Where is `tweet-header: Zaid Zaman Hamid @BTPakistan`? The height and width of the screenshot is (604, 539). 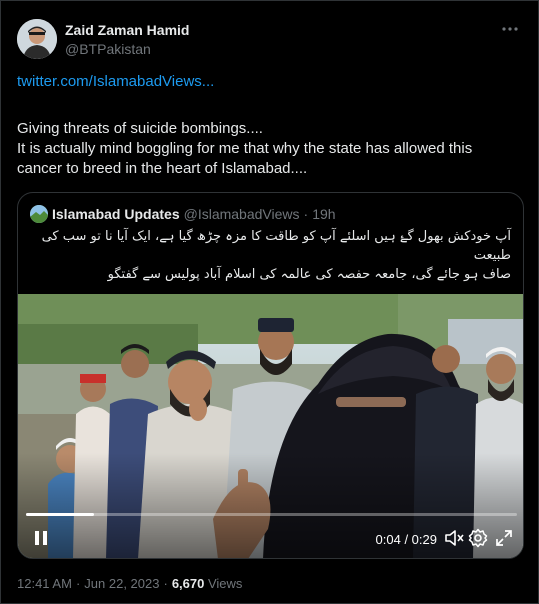 tweet-header: Zaid Zaman Hamid @BTPakistan is located at coordinates (269, 39).